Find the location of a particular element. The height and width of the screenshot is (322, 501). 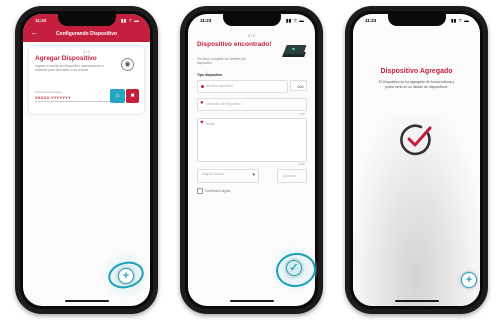

select-placeholder: Asignar usuario is located at coordinates (213, 174).